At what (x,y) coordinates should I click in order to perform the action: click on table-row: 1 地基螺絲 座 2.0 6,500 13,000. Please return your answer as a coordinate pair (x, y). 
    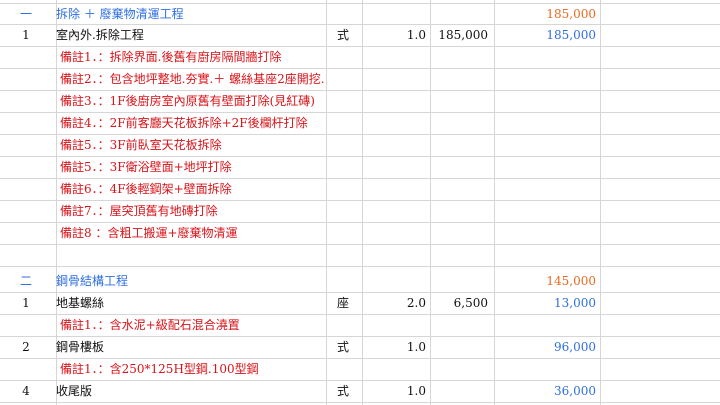
    Looking at the image, I should click on (360, 304).